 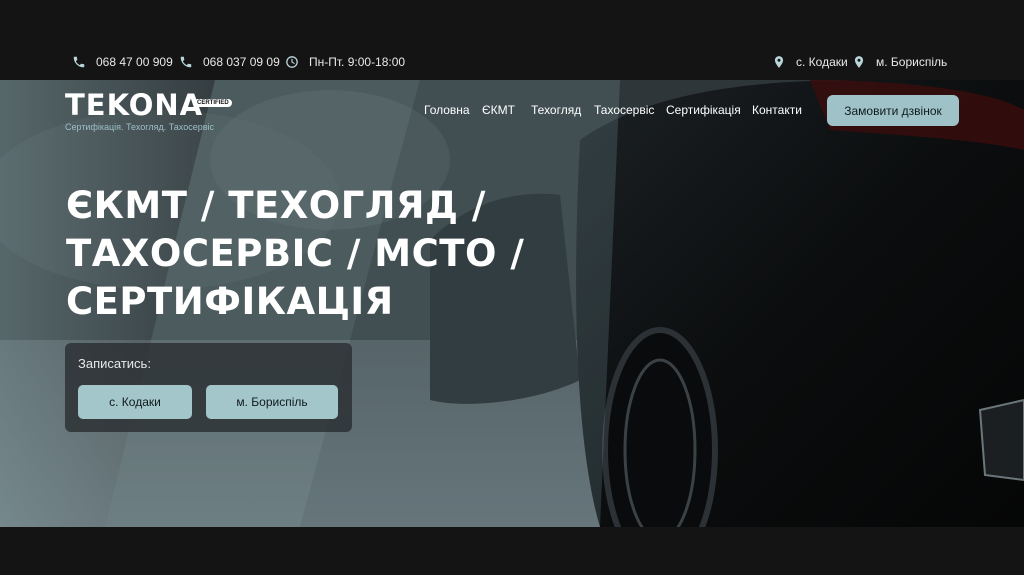 I want to click on phone-number-1: 068 47 00 909, so click(x=134, y=62).